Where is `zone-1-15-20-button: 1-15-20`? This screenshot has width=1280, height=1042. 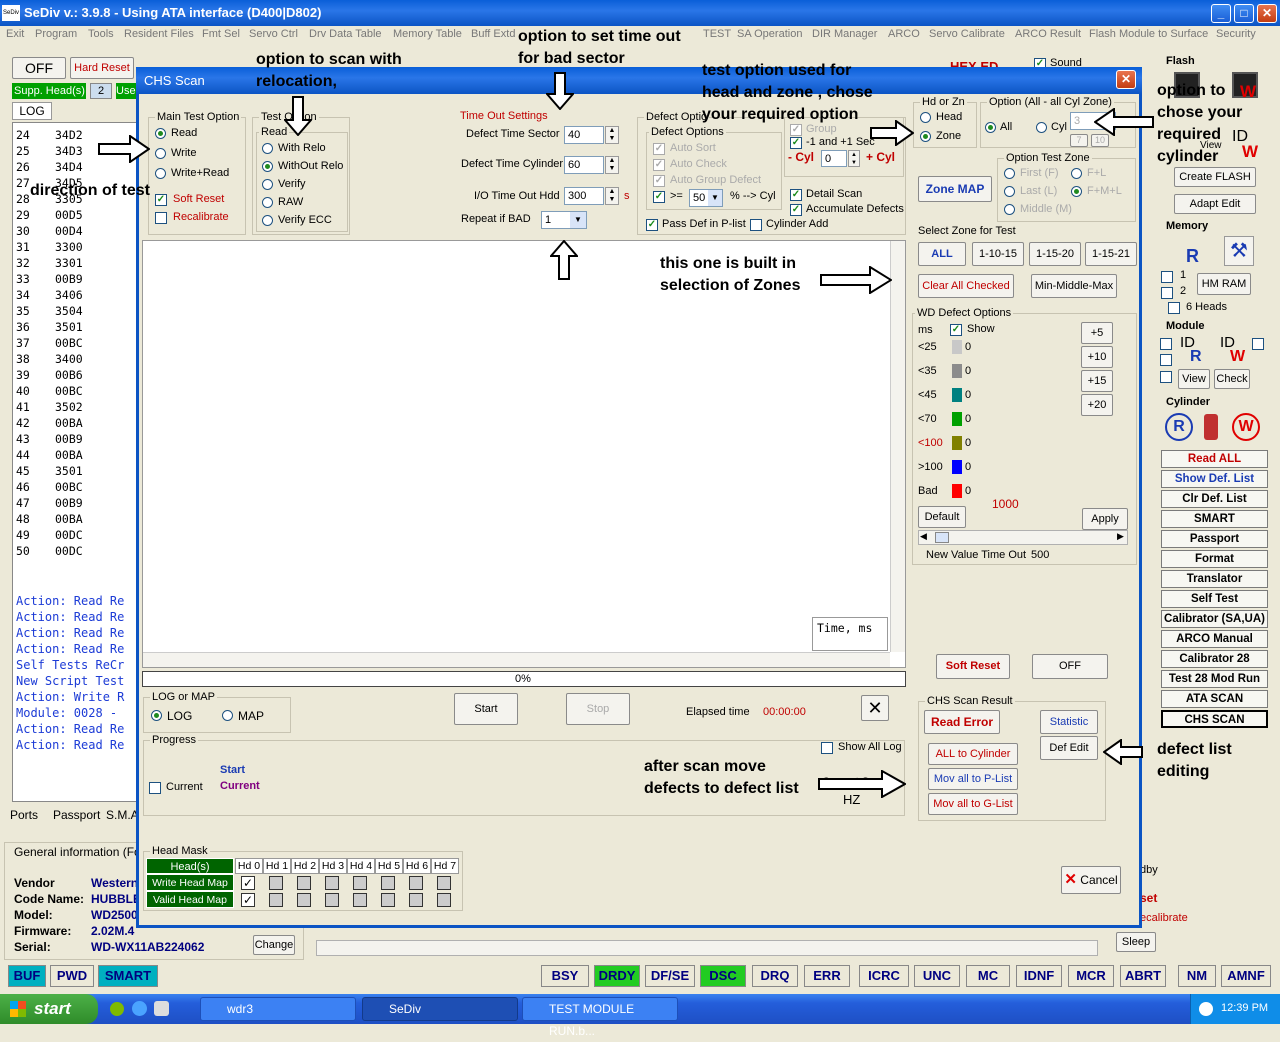
zone-1-15-20-button: 1-15-20 is located at coordinates (1055, 254).